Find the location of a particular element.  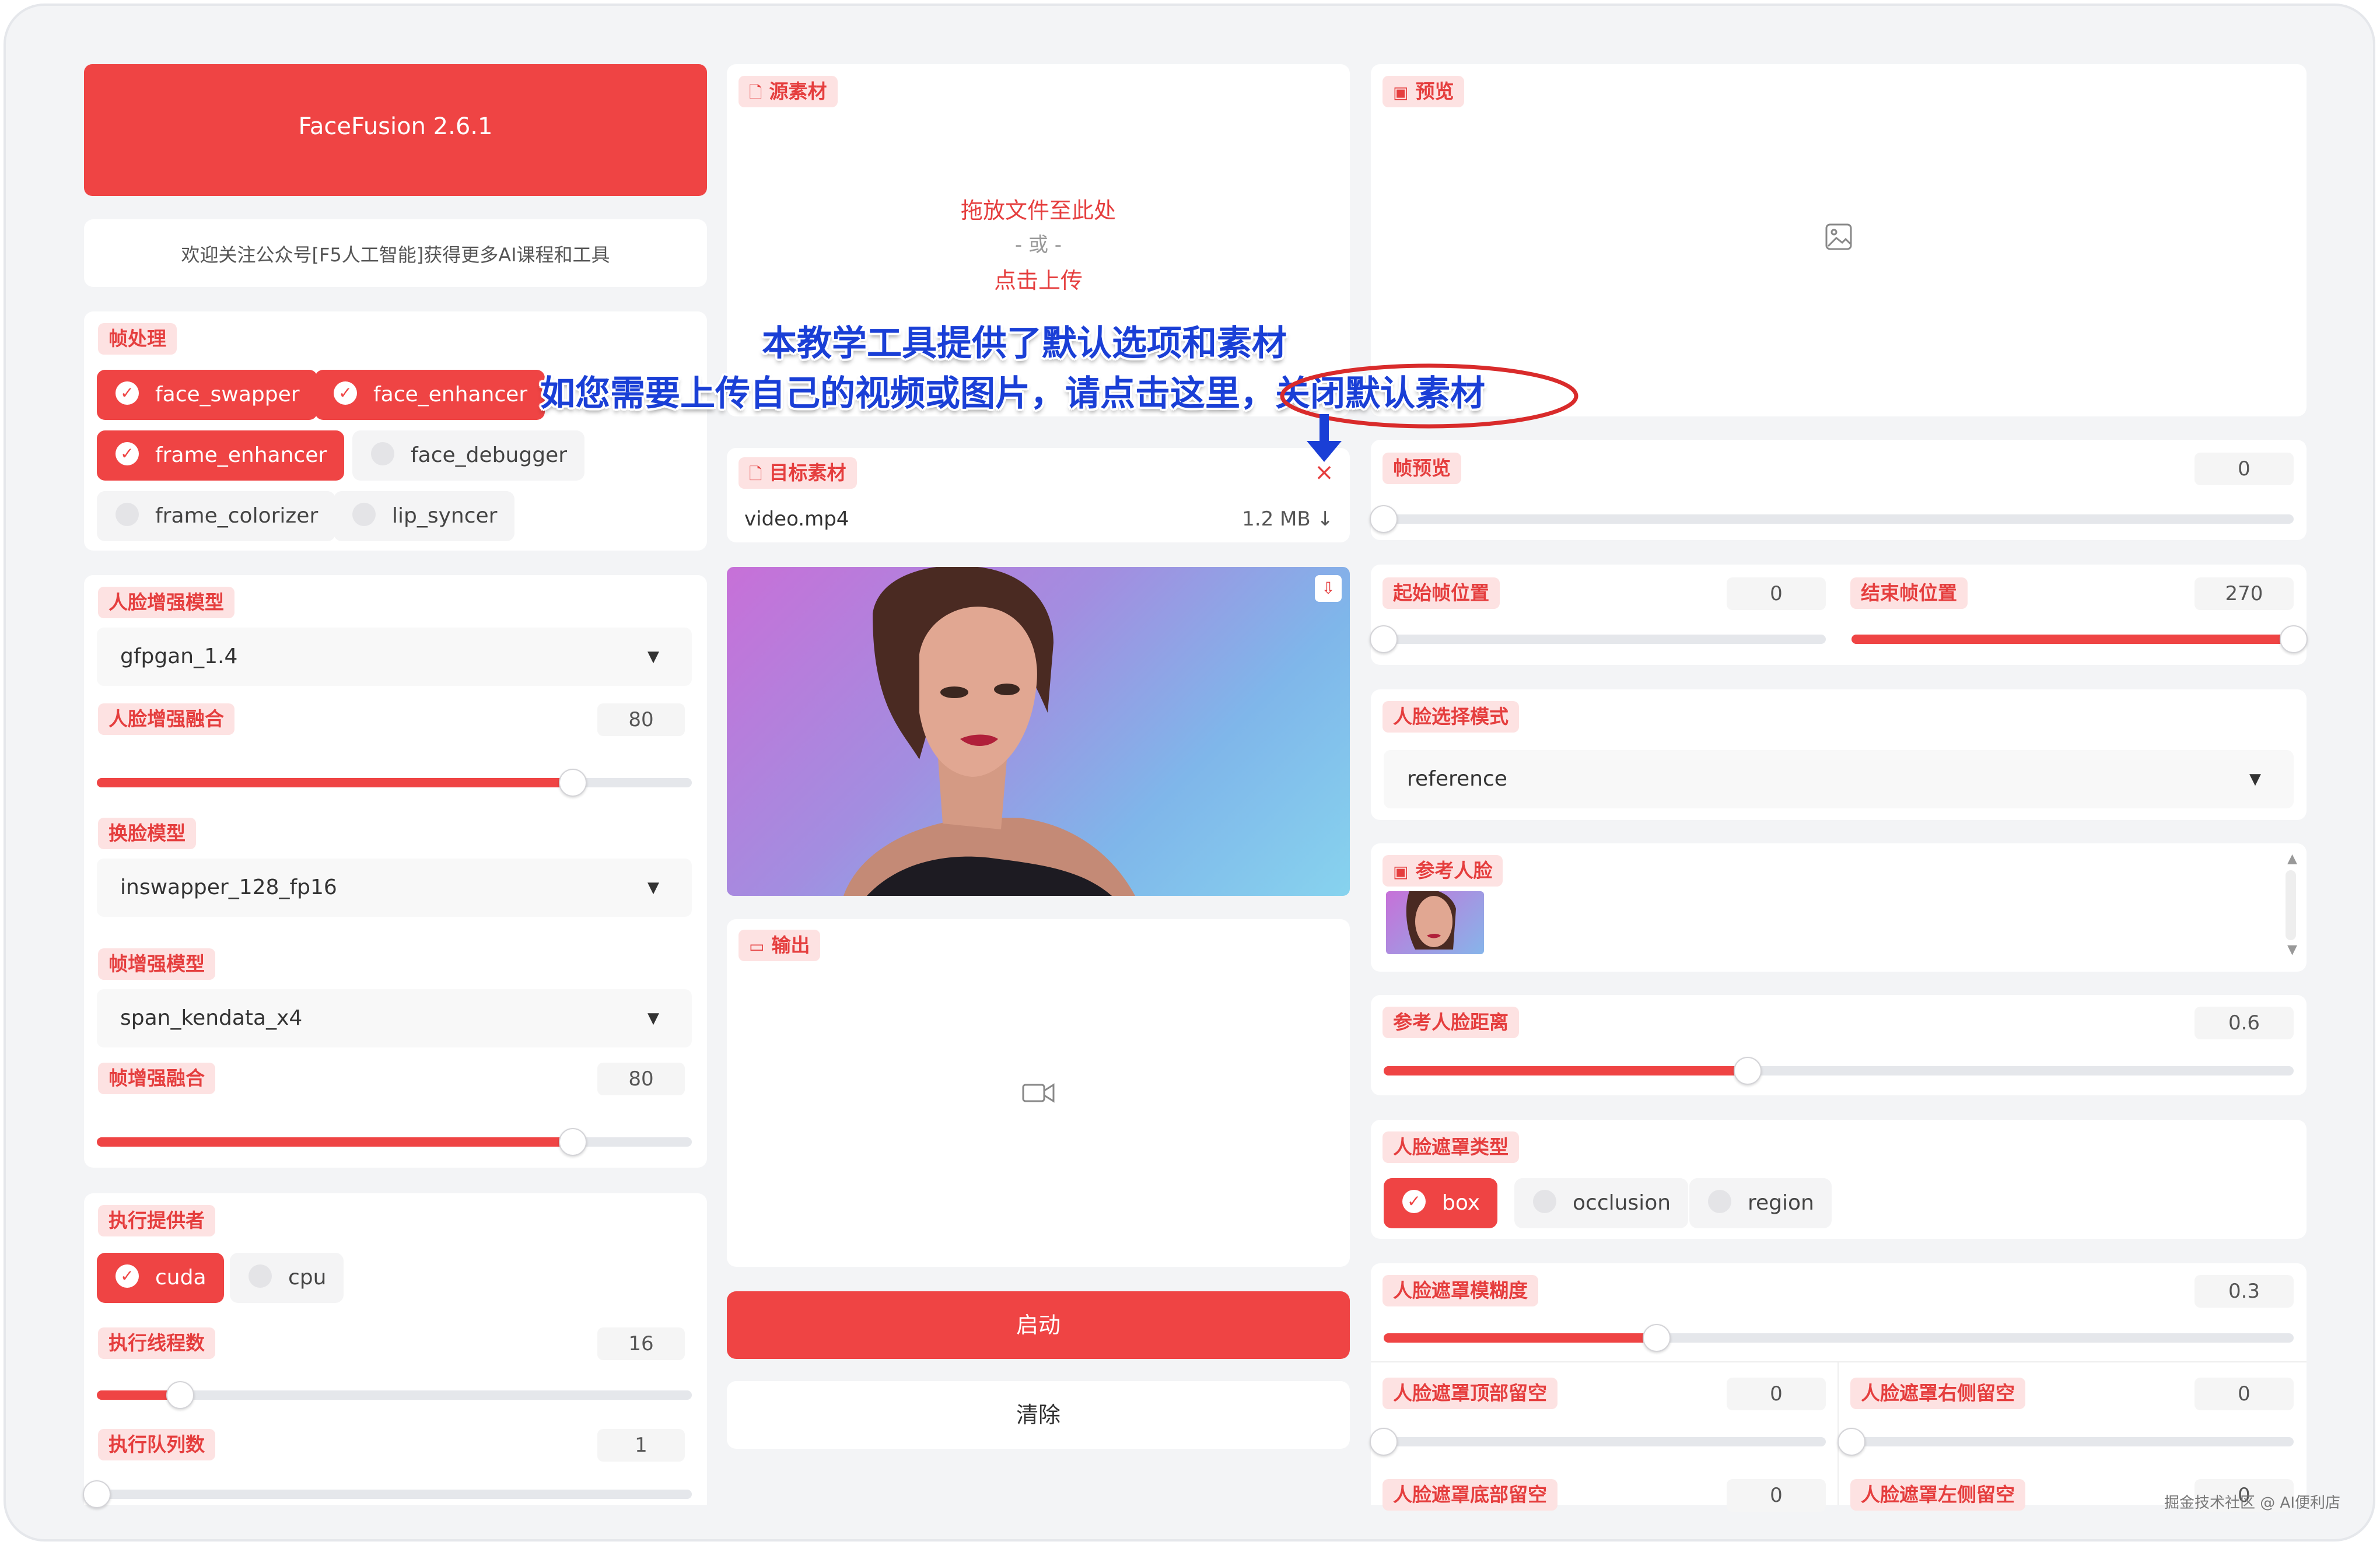

face-mask-padding-top-slider is located at coordinates (1598, 1442).